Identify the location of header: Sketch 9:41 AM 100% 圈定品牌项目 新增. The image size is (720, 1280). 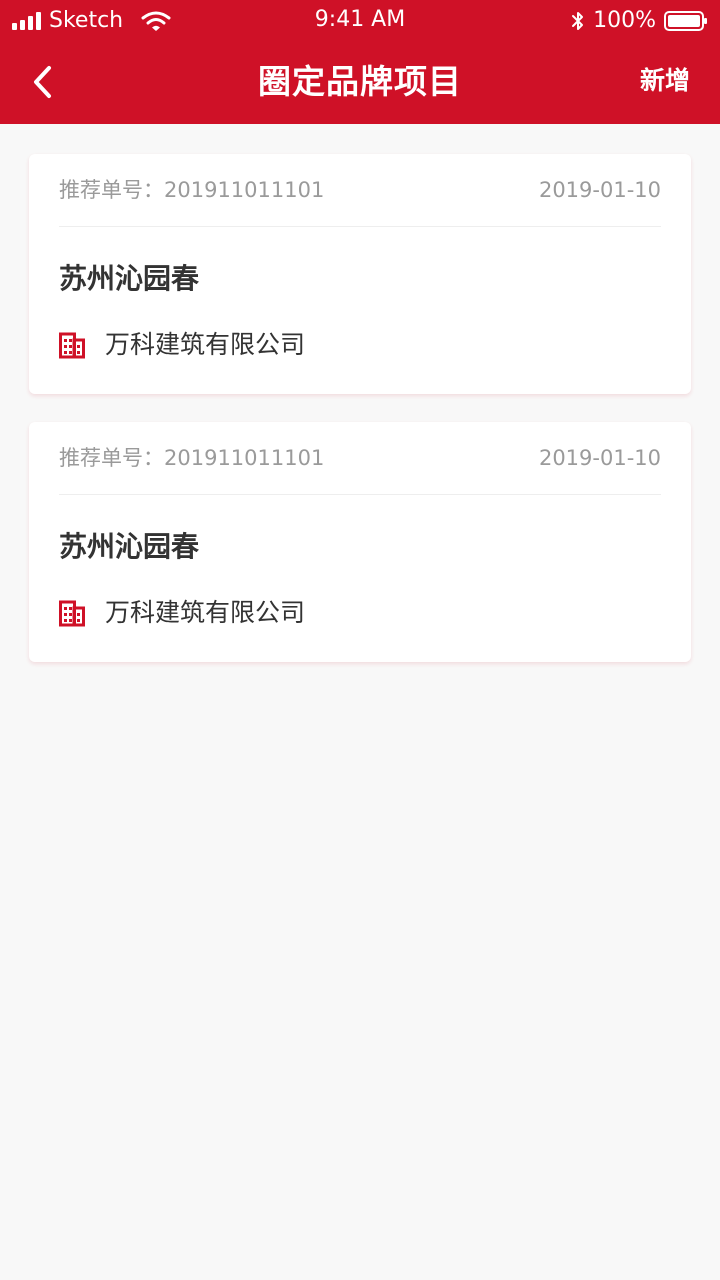
(360, 62).